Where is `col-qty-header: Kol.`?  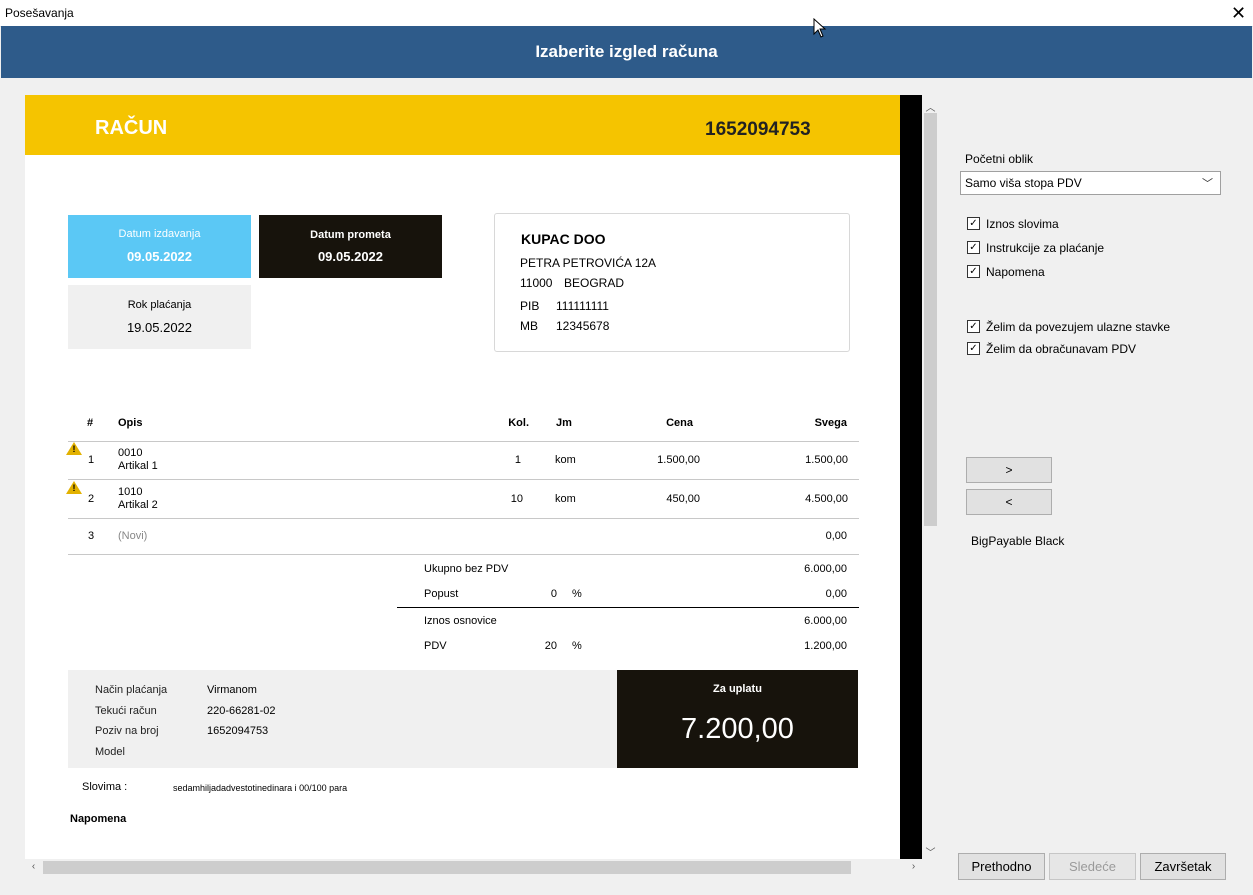
col-qty-header: Kol. is located at coordinates (518, 423).